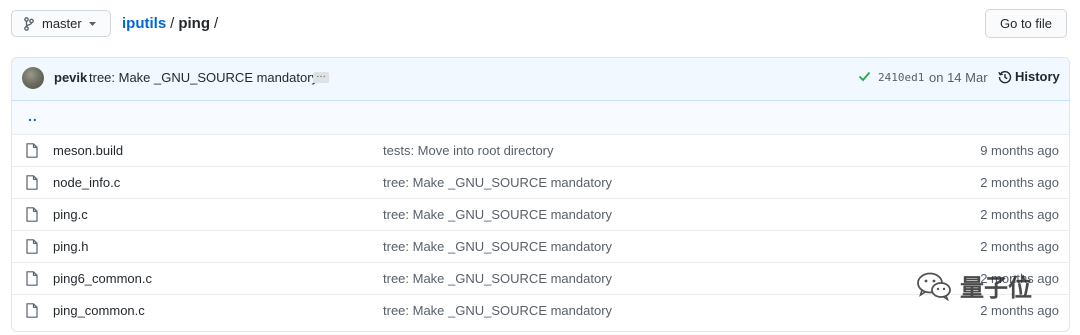 The height and width of the screenshot is (335, 1080). What do you see at coordinates (540, 117) in the screenshot?
I see `parent-directory-row: ..` at bounding box center [540, 117].